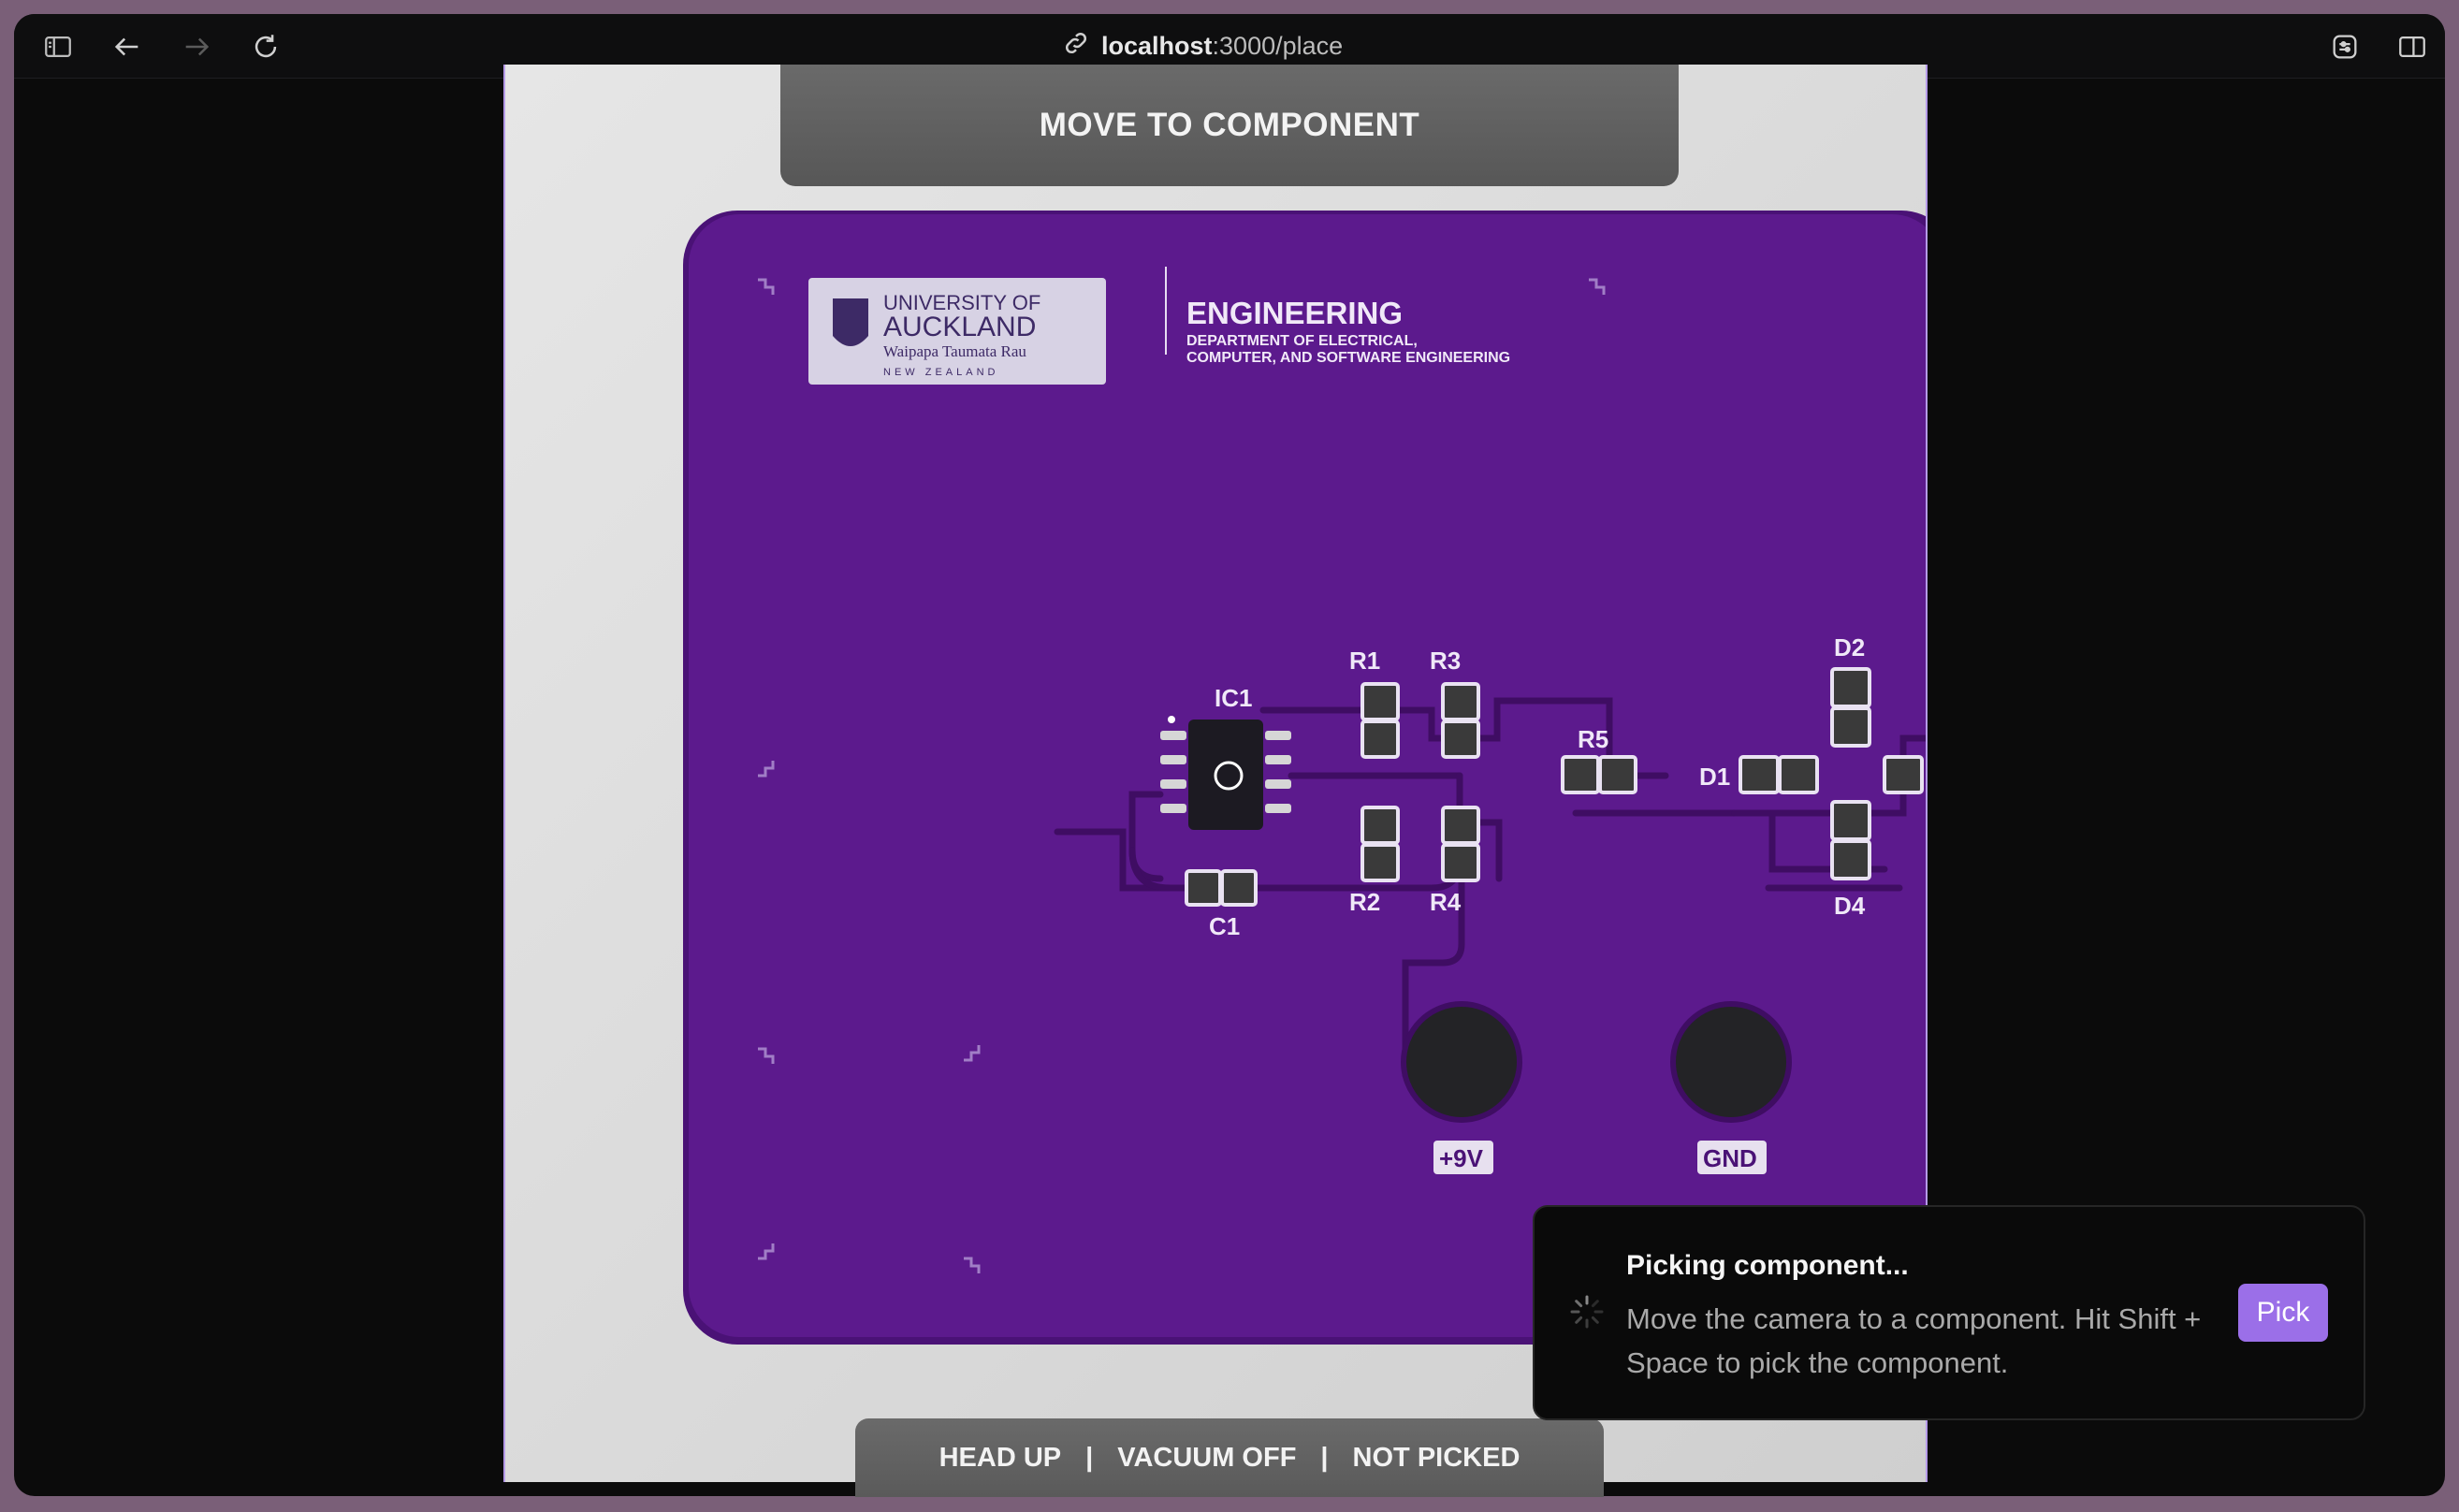 Image resolution: width=2459 pixels, height=1512 pixels. Describe the element at coordinates (1587, 1312) in the screenshot. I see `loading-spinner-icon` at that location.